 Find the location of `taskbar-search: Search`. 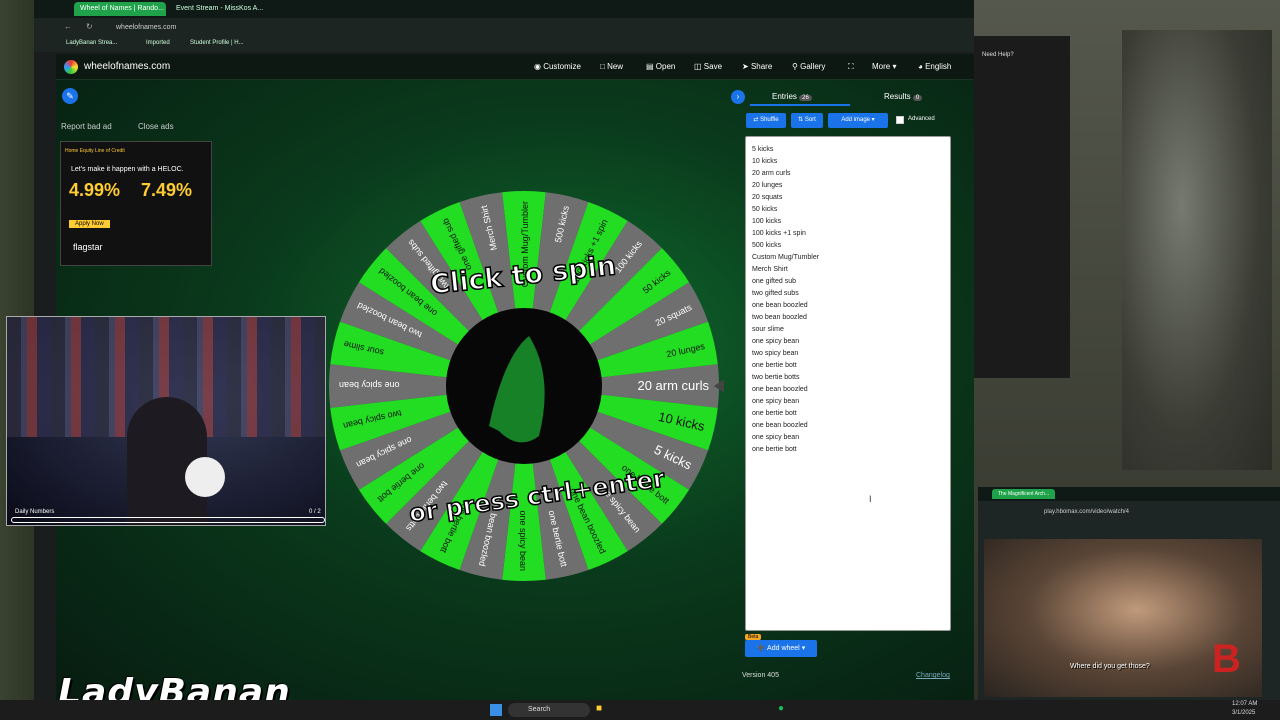

taskbar-search: Search is located at coordinates (549, 710).